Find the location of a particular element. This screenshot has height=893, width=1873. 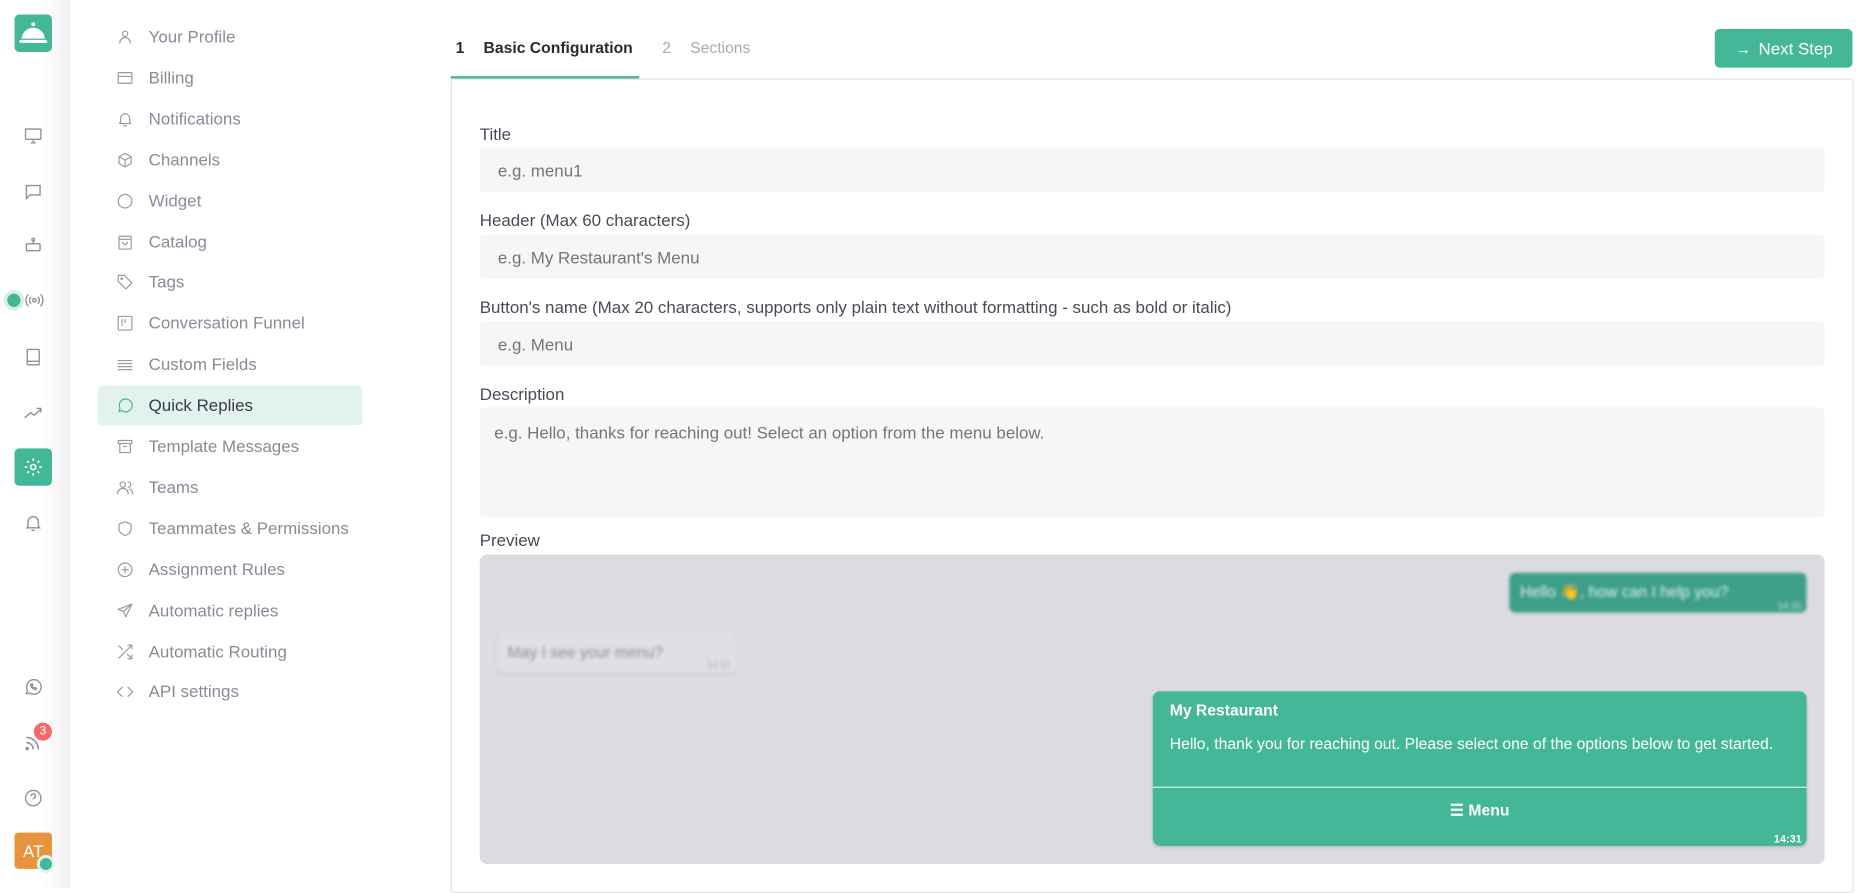

chat-icon is located at coordinates (33, 191).